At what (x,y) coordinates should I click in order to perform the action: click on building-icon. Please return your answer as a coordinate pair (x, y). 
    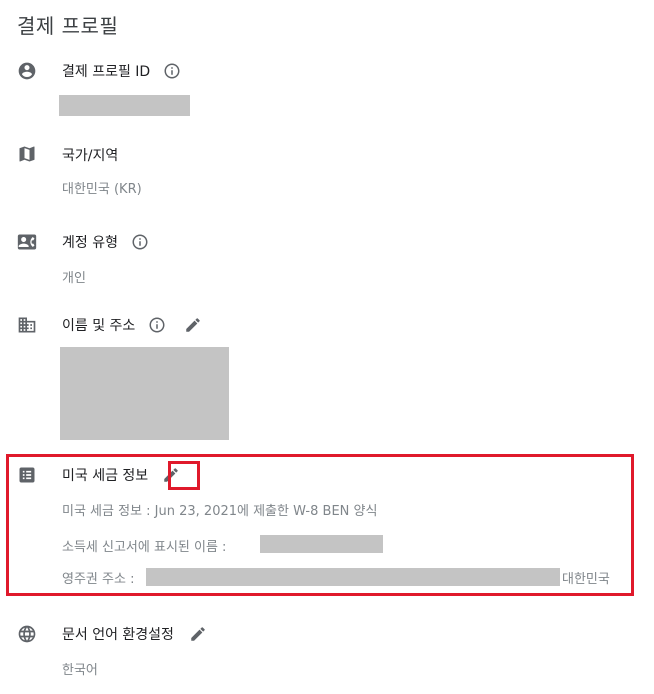
    Looking at the image, I should click on (27, 325).